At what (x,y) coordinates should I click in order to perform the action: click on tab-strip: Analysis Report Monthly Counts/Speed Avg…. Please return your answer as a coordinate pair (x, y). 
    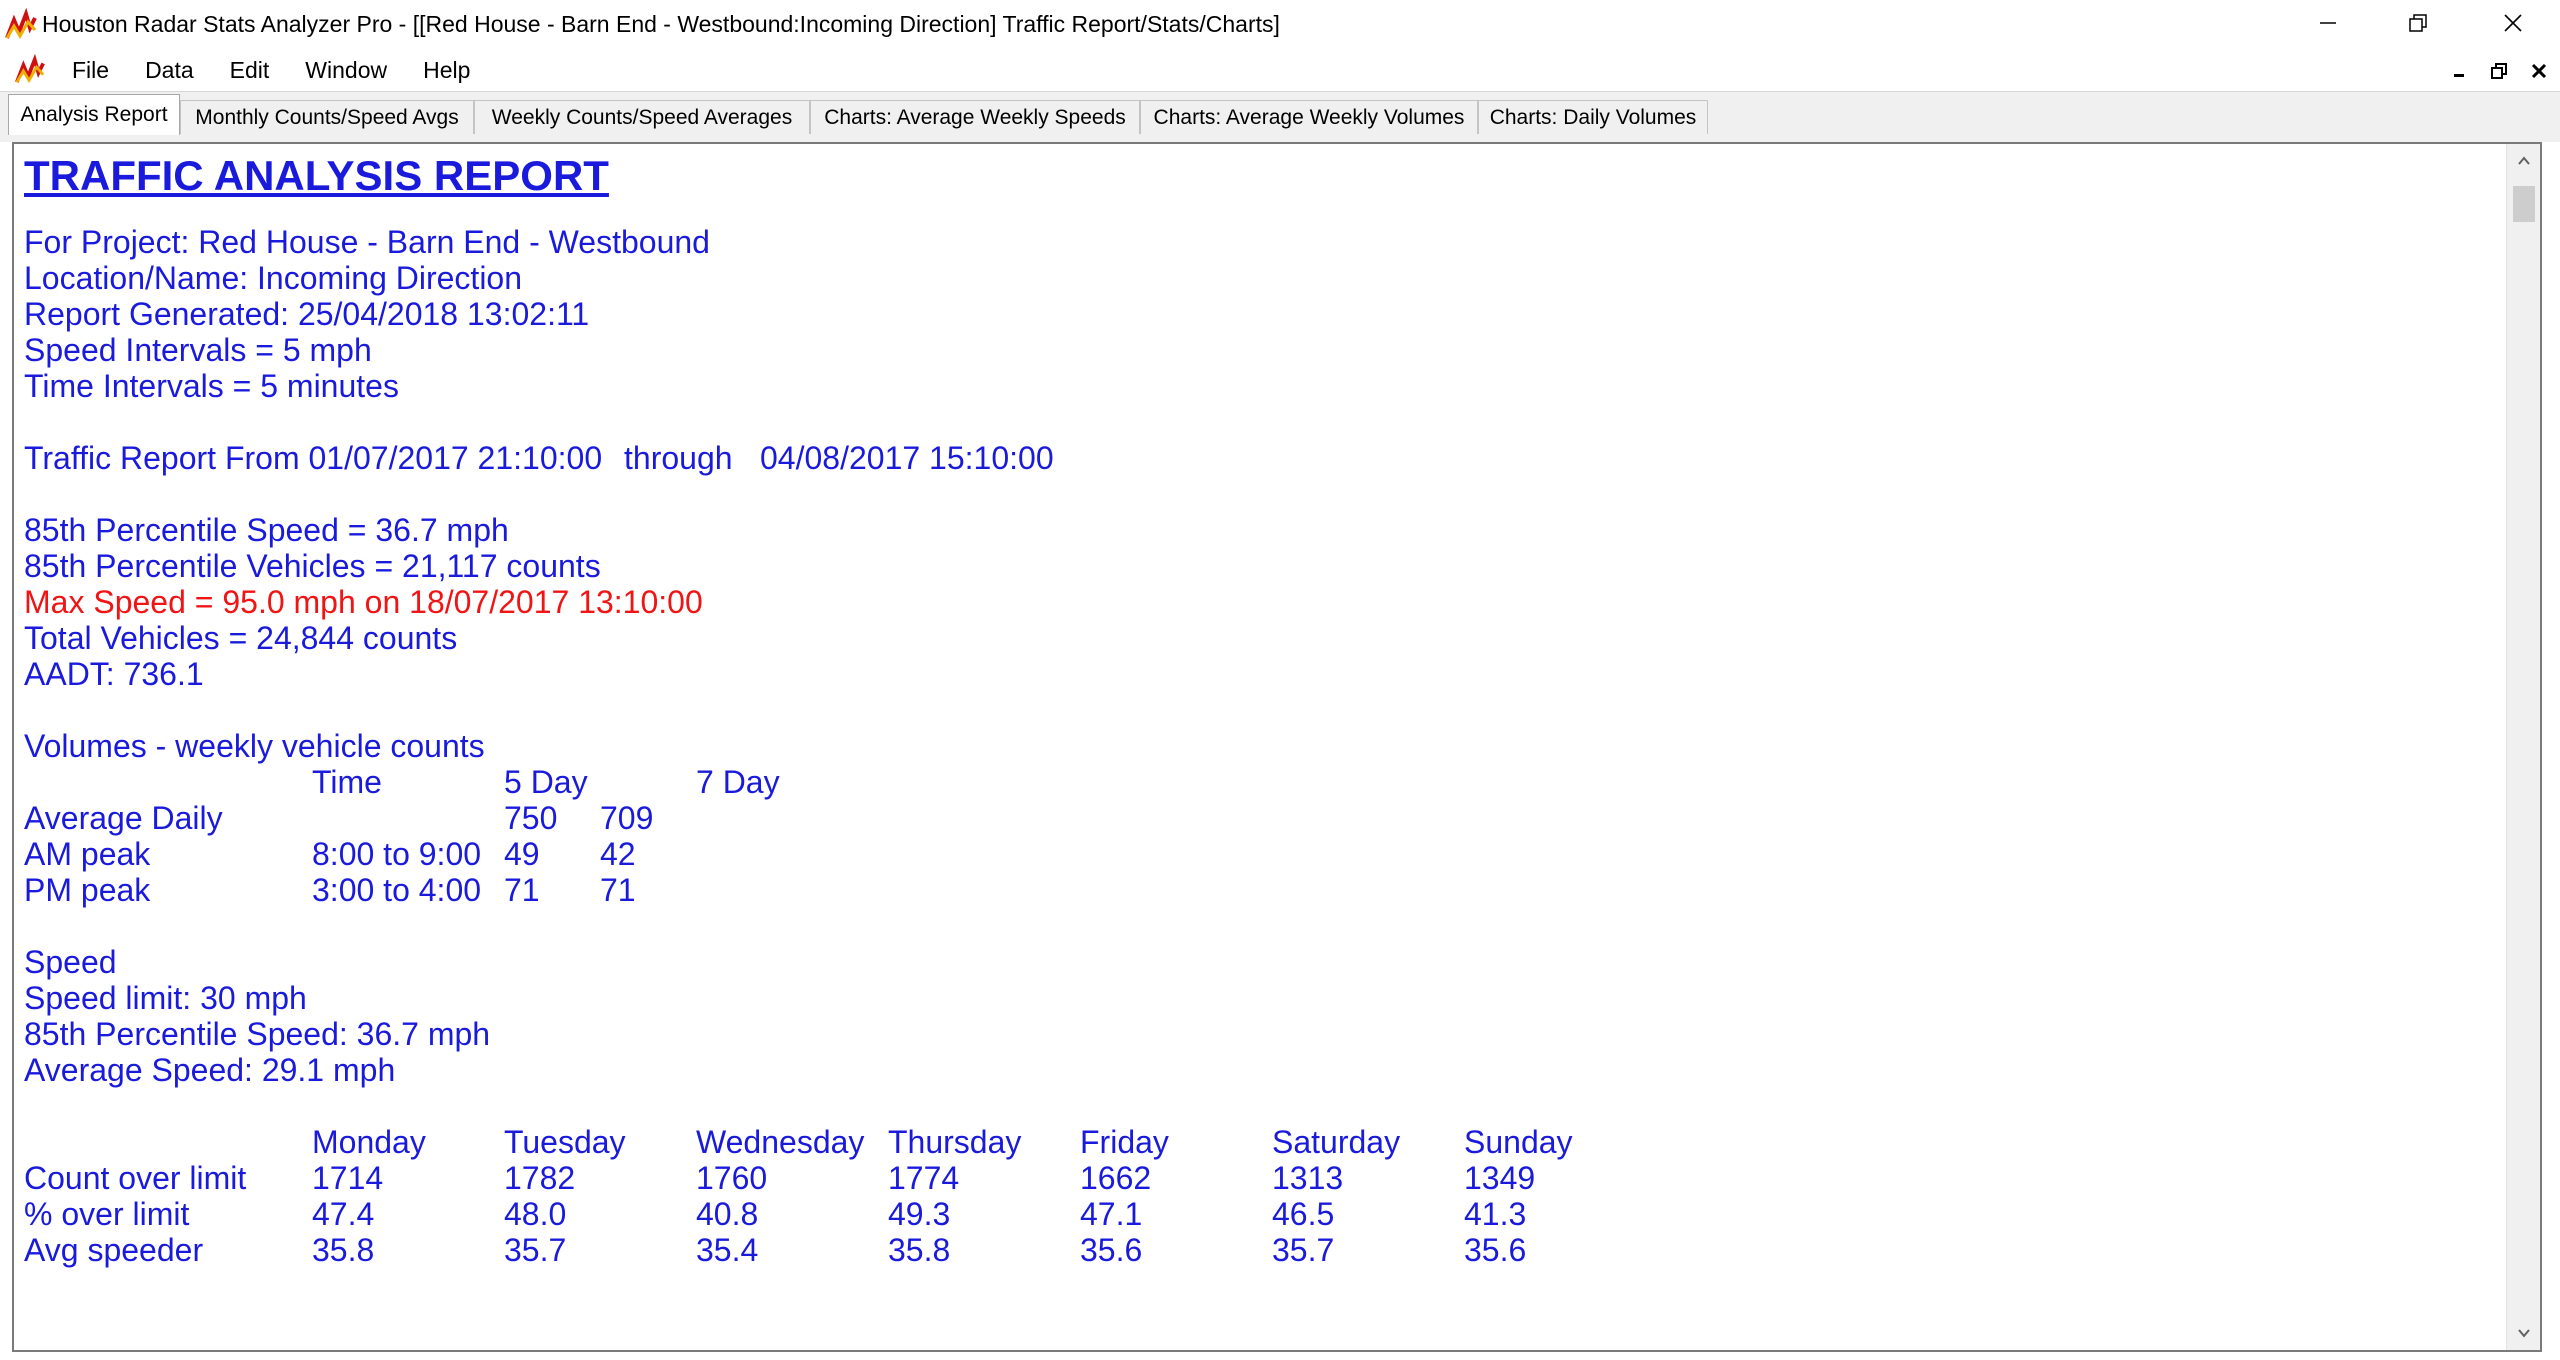
    Looking at the image, I should click on (1280, 116).